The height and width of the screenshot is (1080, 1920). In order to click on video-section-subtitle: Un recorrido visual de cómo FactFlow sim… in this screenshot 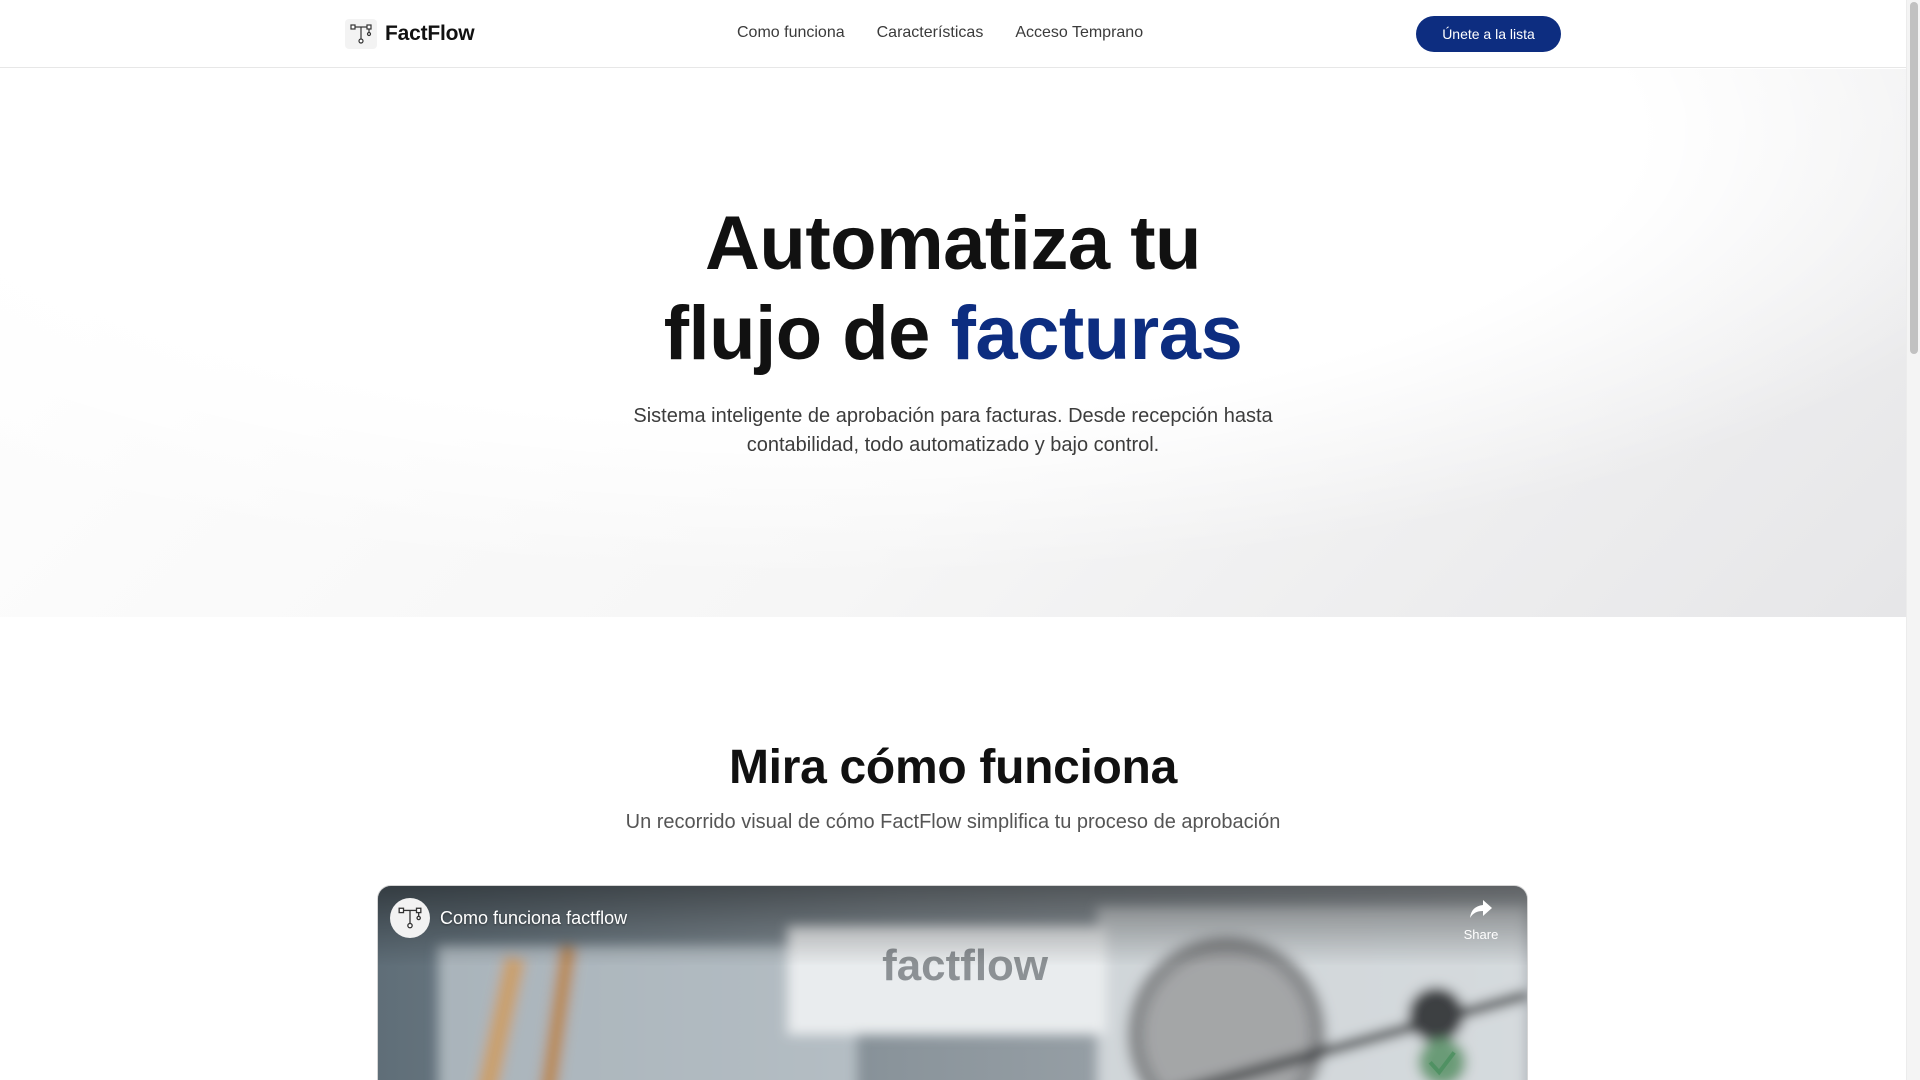, I will do `click(953, 822)`.